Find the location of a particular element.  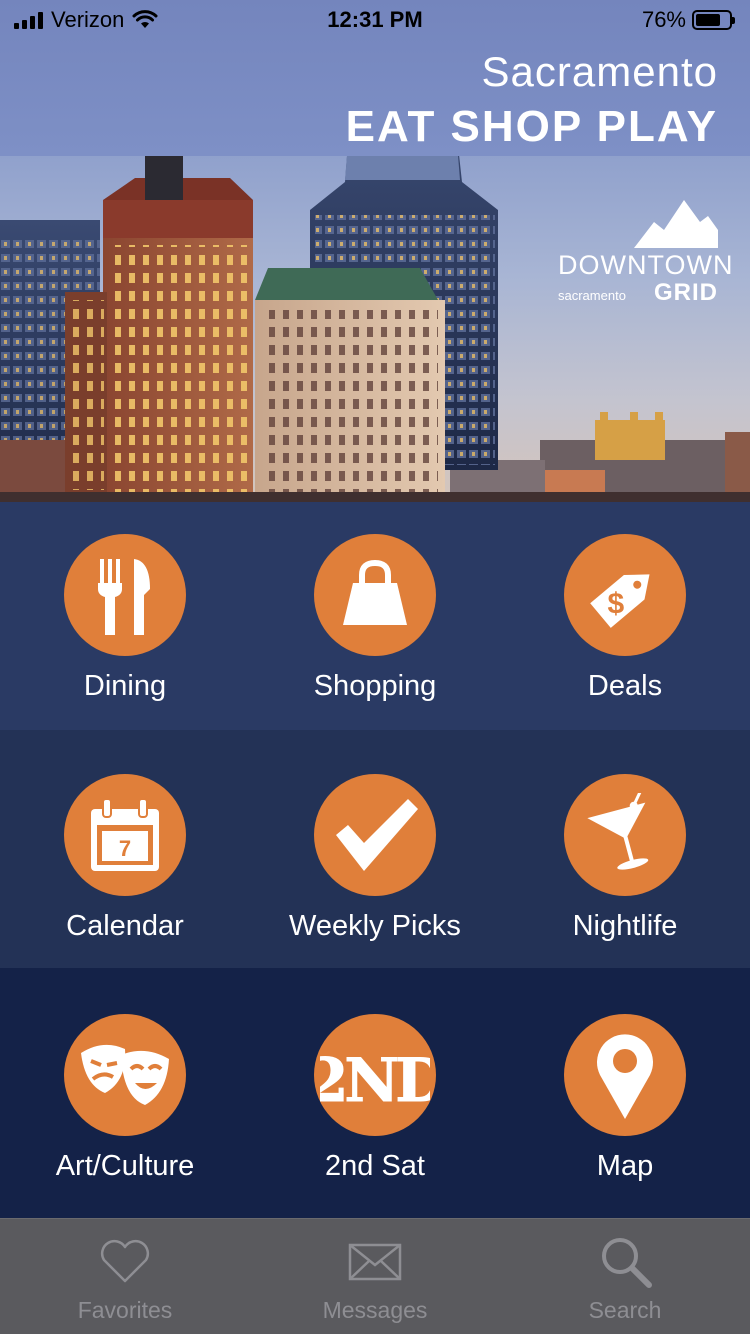

weekly-picks-button: Weekly Picks is located at coordinates (375, 849).